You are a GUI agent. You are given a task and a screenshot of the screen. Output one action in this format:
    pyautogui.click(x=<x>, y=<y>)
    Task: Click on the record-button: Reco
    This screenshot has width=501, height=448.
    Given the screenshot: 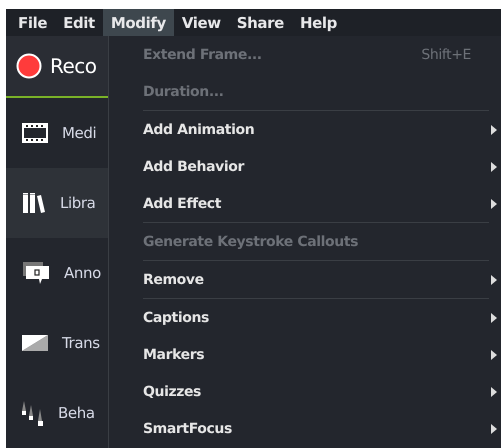 What is the action you would take?
    pyautogui.click(x=51, y=66)
    